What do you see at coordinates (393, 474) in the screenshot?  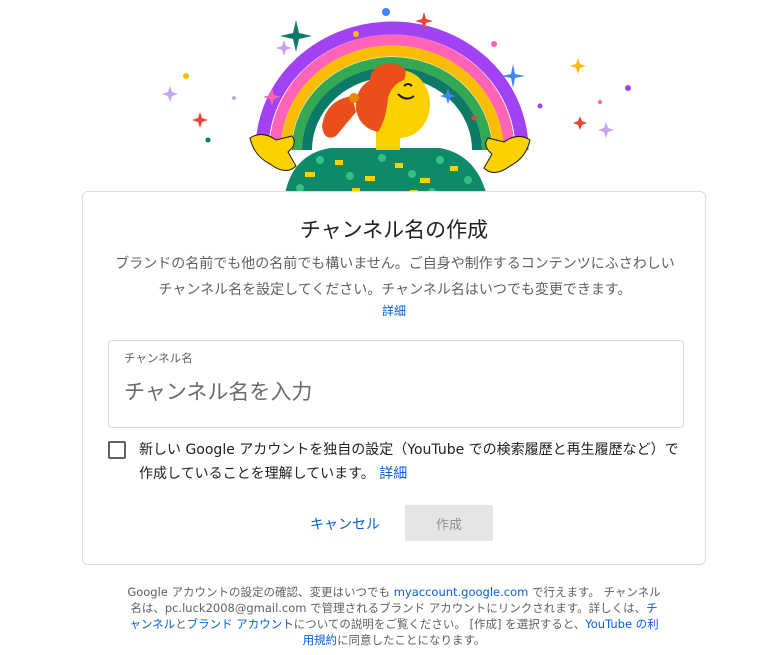 I see `acknowledge-details-link: 詳細` at bounding box center [393, 474].